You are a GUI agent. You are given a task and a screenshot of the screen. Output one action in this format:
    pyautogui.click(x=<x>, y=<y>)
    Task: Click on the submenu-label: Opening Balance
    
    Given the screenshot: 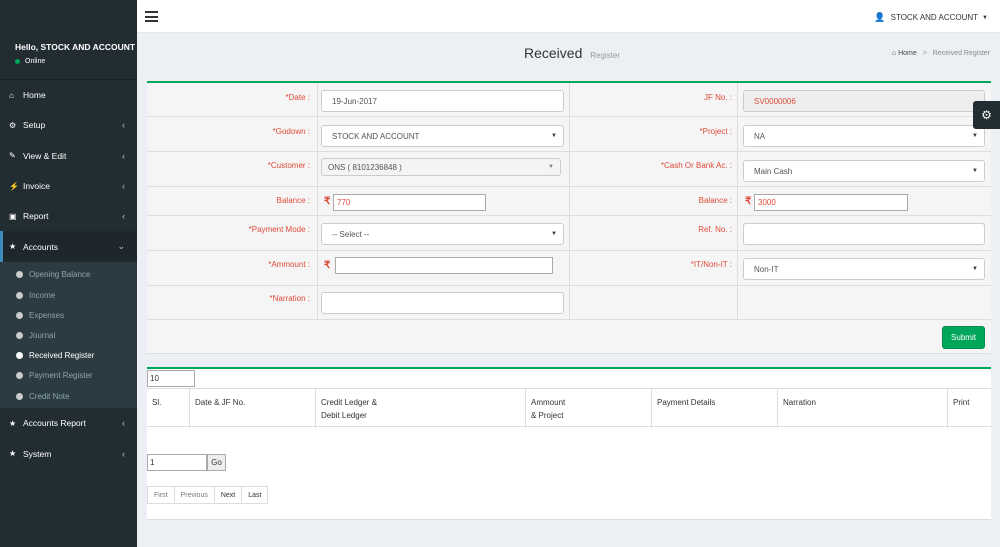 What is the action you would take?
    pyautogui.click(x=60, y=275)
    